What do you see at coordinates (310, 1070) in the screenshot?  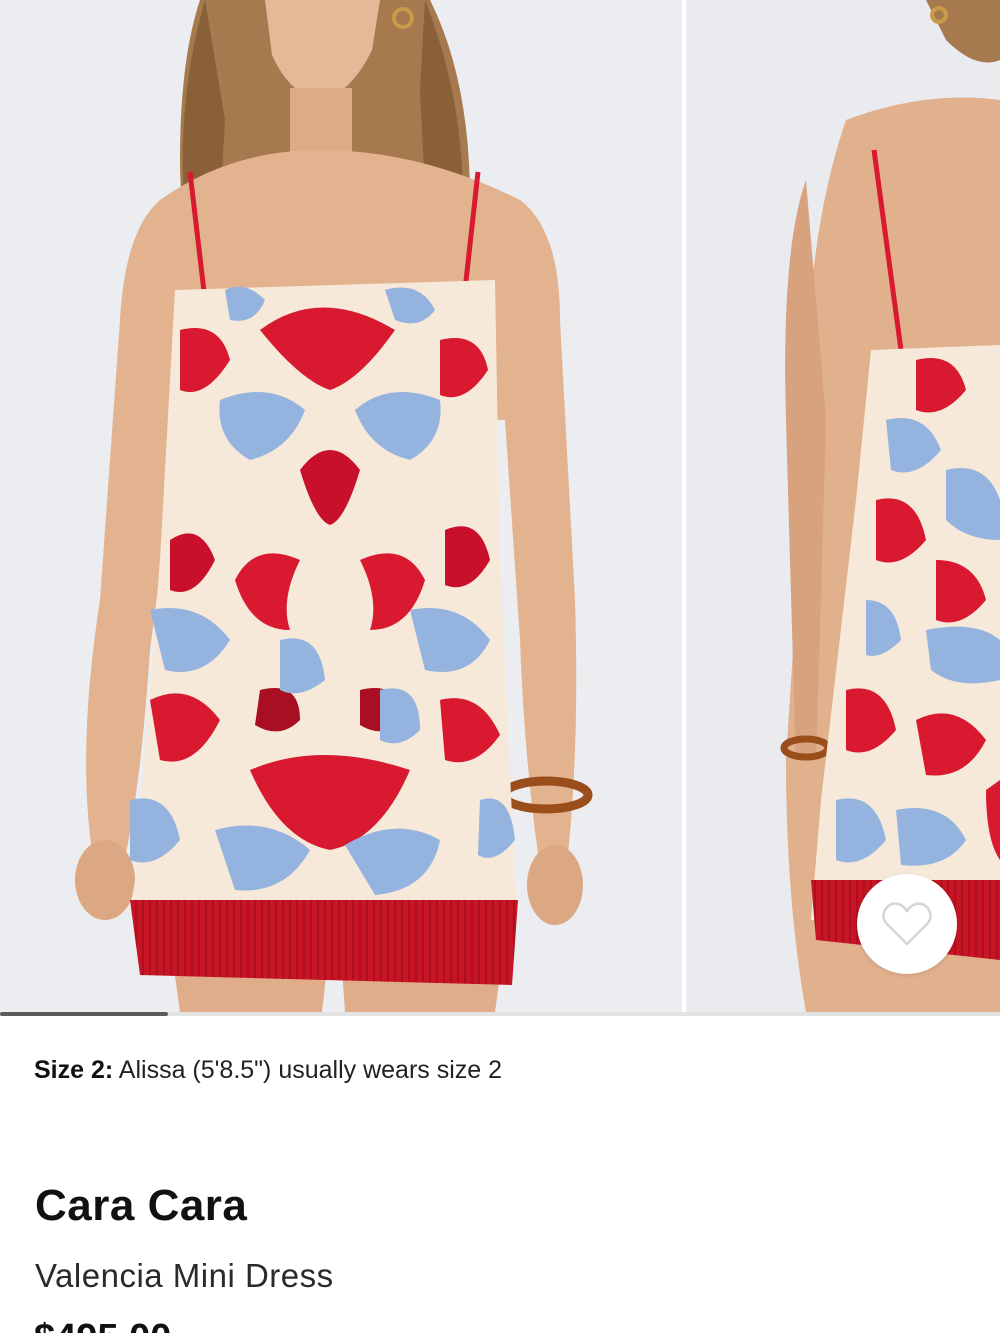 I see `size-note-text: Alissa (5'8.5") usually wears size 2` at bounding box center [310, 1070].